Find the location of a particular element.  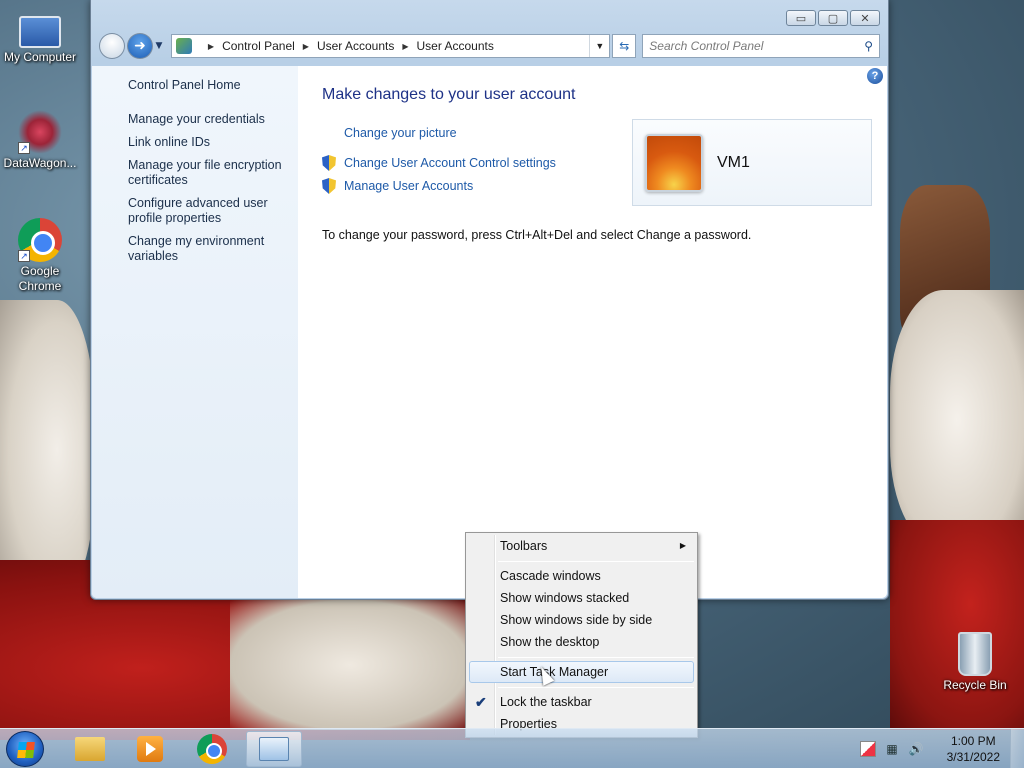

clock-date: 3/31/2022 is located at coordinates (973, 757).